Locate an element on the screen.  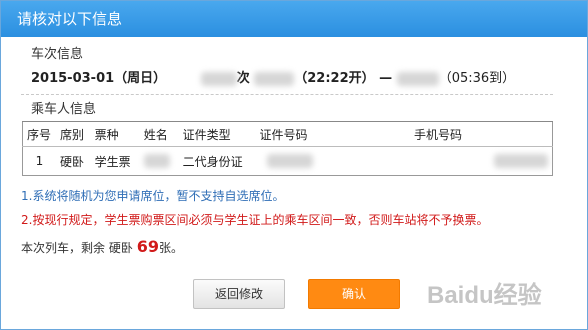
passenger-section-title: 乘车人信息 is located at coordinates (64, 109).